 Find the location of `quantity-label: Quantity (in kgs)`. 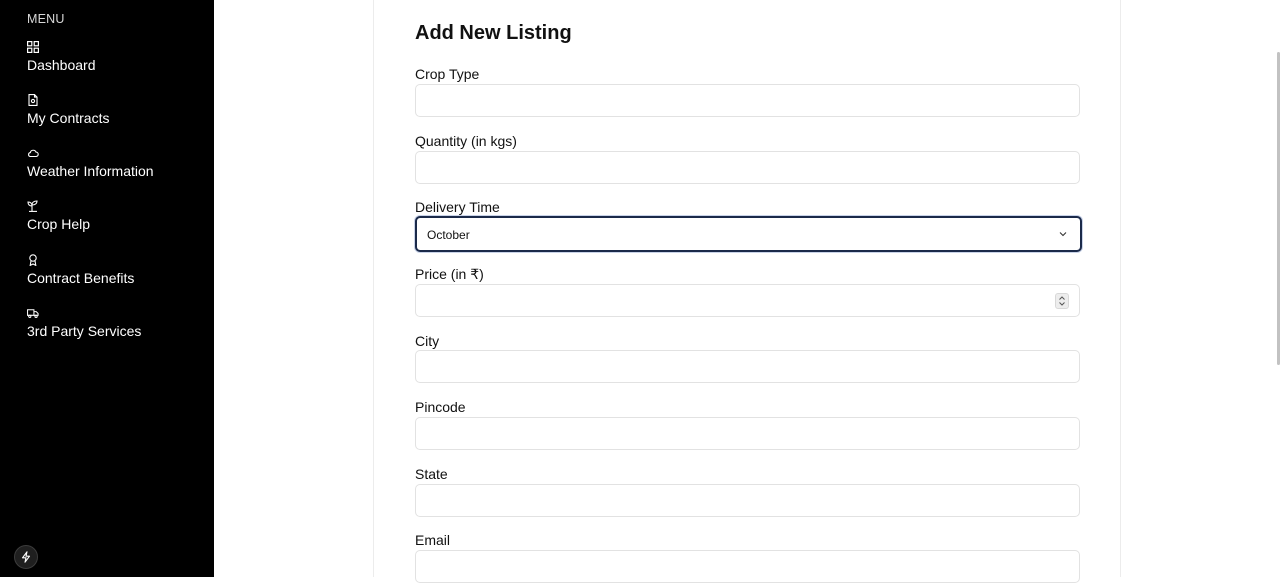

quantity-label: Quantity (in kgs) is located at coordinates (466, 141).